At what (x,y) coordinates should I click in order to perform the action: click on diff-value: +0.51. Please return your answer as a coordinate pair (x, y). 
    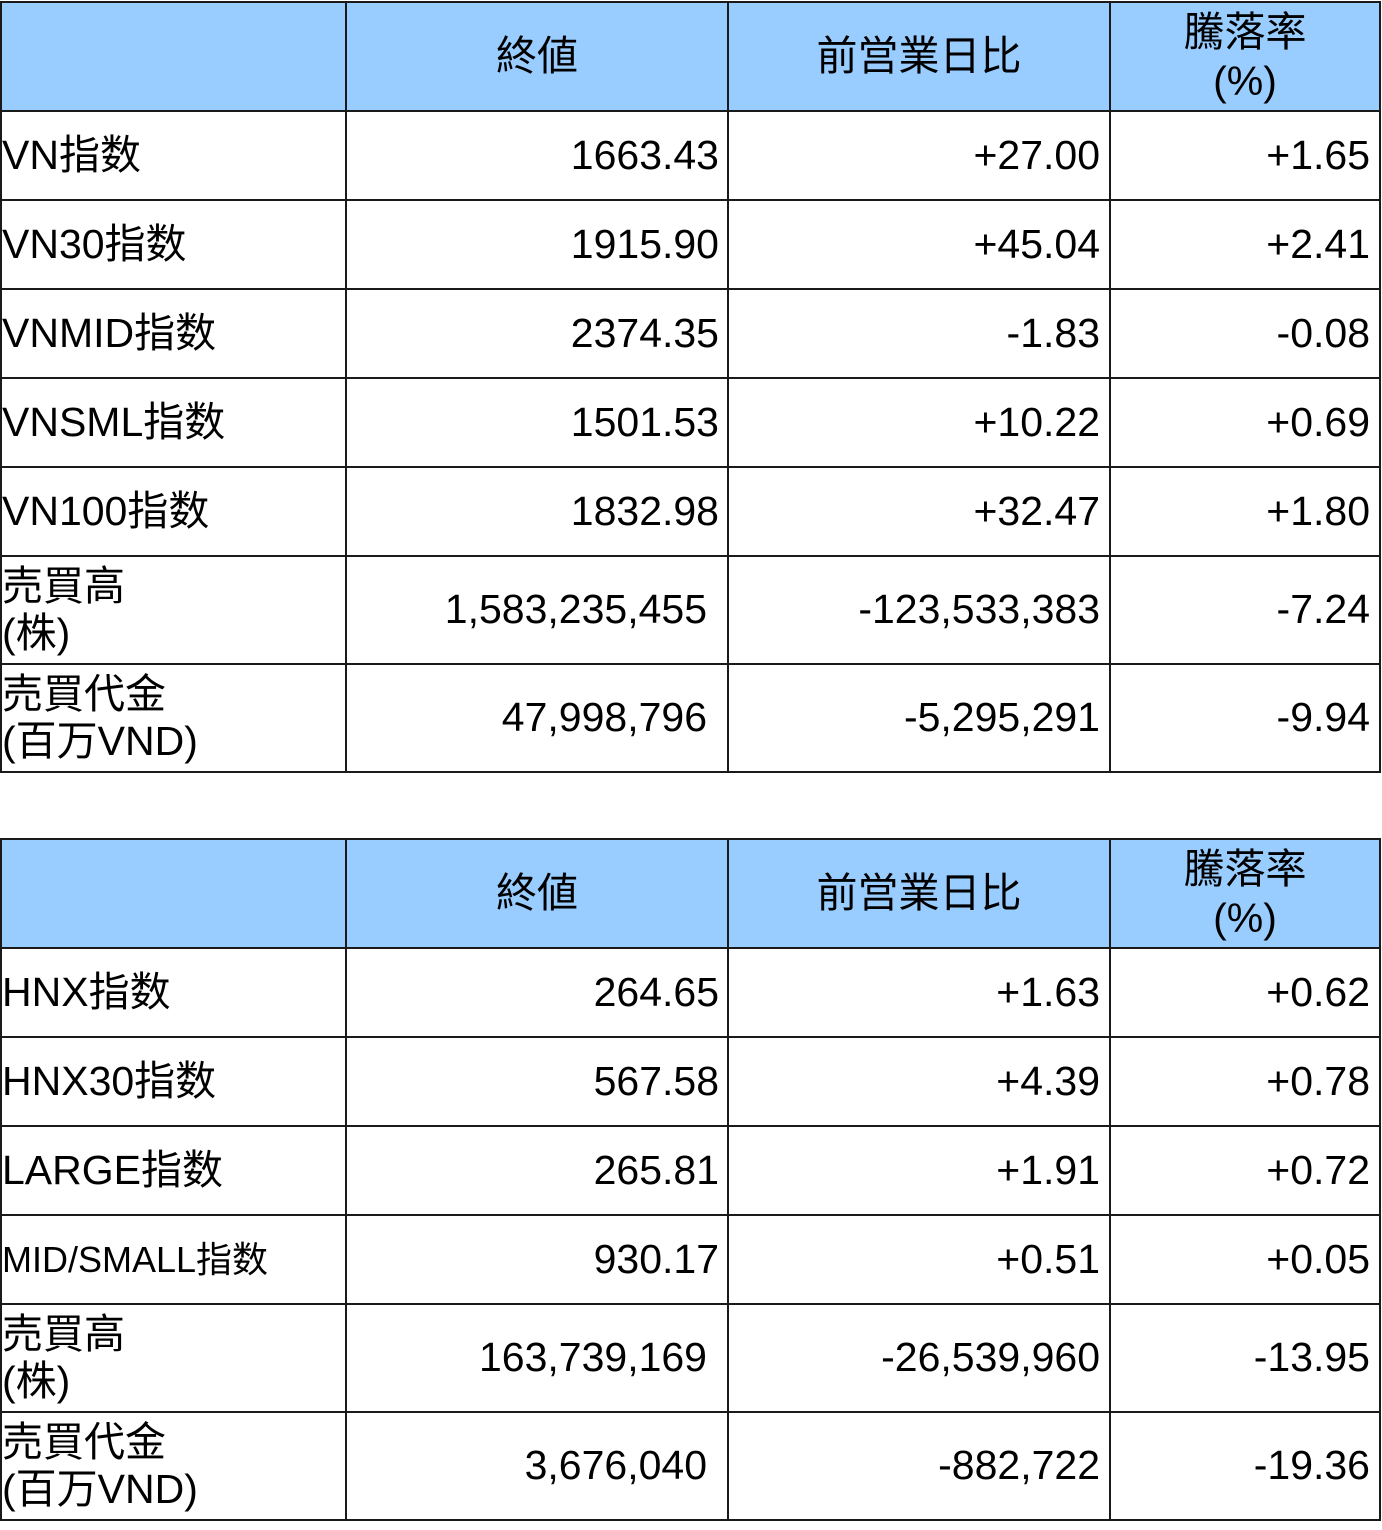
    Looking at the image, I should click on (919, 1259).